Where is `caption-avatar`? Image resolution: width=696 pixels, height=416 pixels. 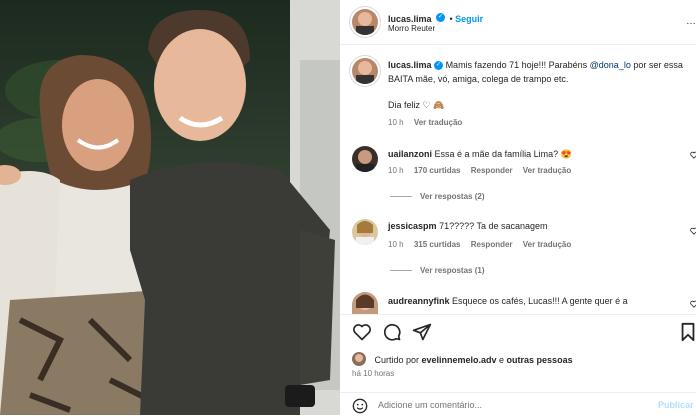
caption-avatar is located at coordinates (365, 71).